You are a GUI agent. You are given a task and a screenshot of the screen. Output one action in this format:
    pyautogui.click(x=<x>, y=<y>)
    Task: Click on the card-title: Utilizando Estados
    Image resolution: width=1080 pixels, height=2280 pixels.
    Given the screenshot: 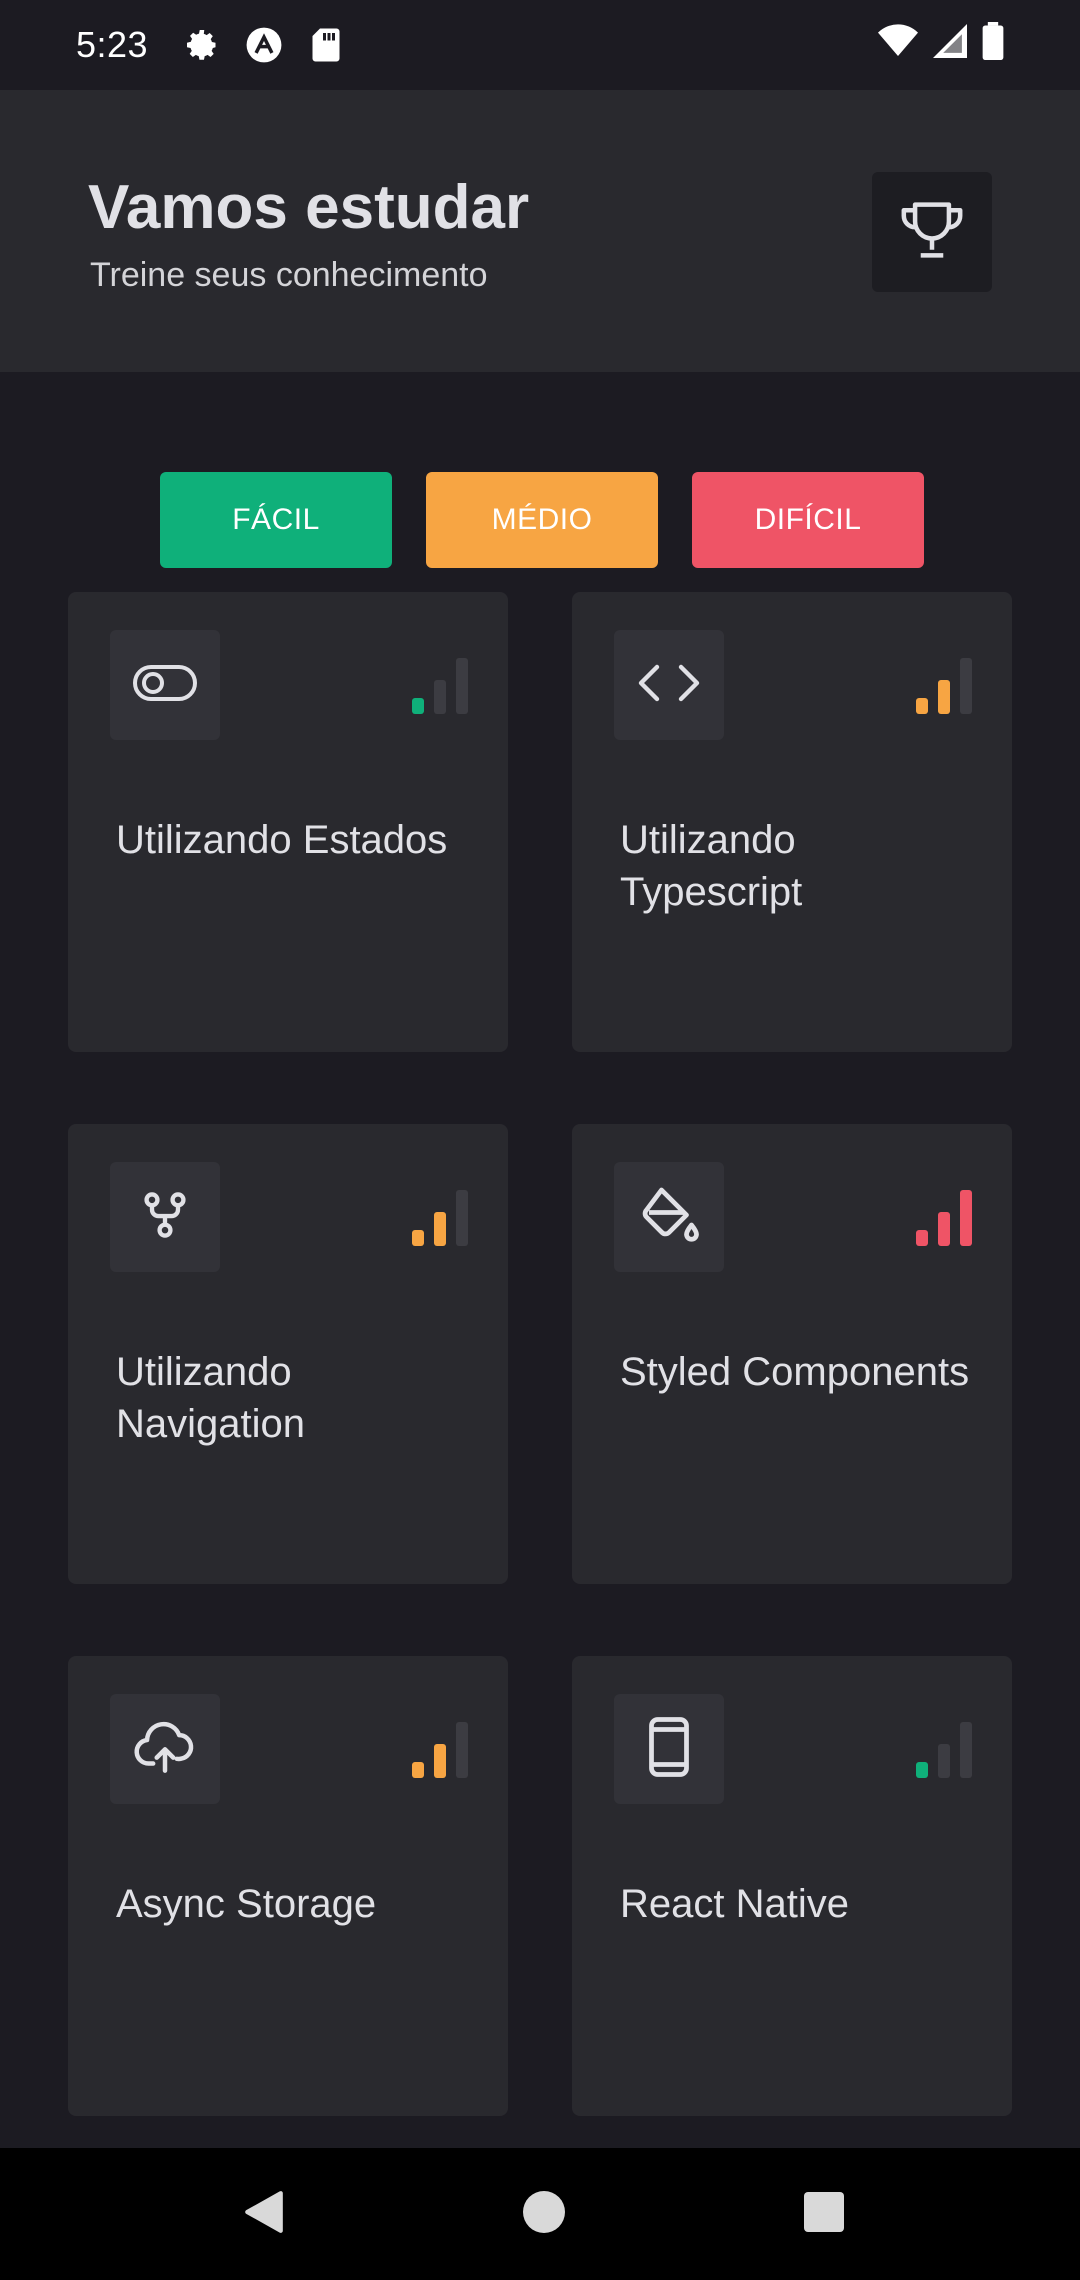 What is the action you would take?
    pyautogui.click(x=282, y=840)
    